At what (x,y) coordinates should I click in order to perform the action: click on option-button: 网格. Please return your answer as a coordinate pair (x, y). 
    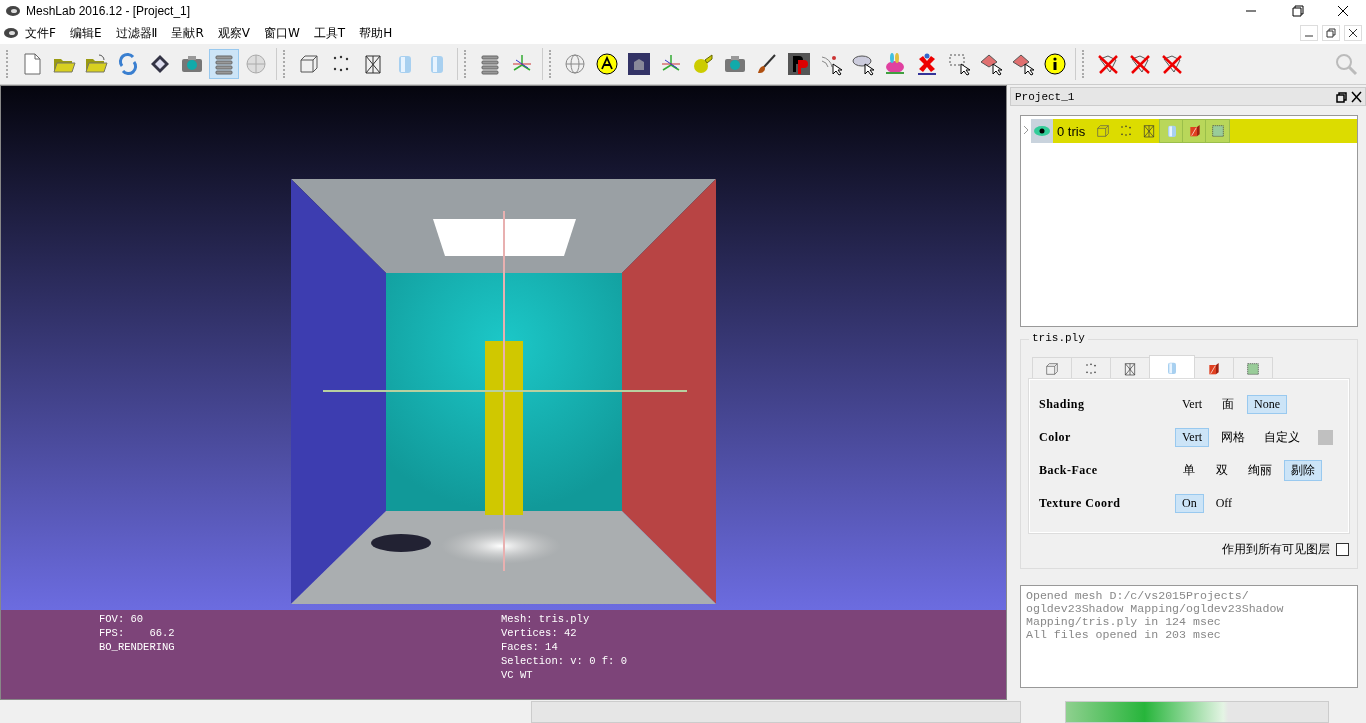
    Looking at the image, I should click on (1233, 437).